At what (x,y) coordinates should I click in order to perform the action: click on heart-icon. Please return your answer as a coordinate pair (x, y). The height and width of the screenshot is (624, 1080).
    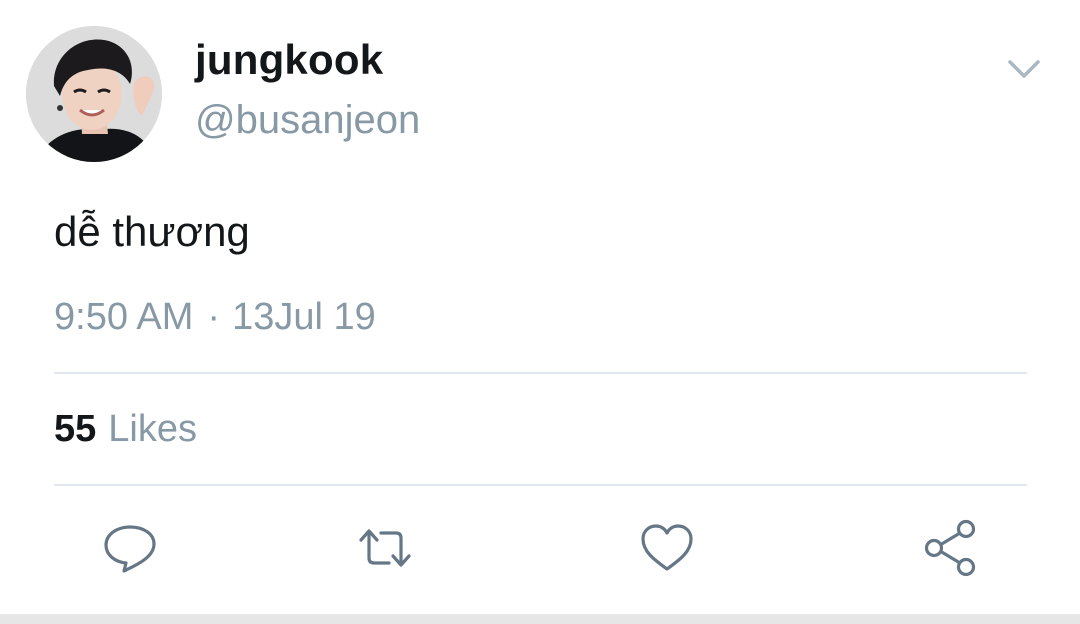
    Looking at the image, I should click on (667, 547).